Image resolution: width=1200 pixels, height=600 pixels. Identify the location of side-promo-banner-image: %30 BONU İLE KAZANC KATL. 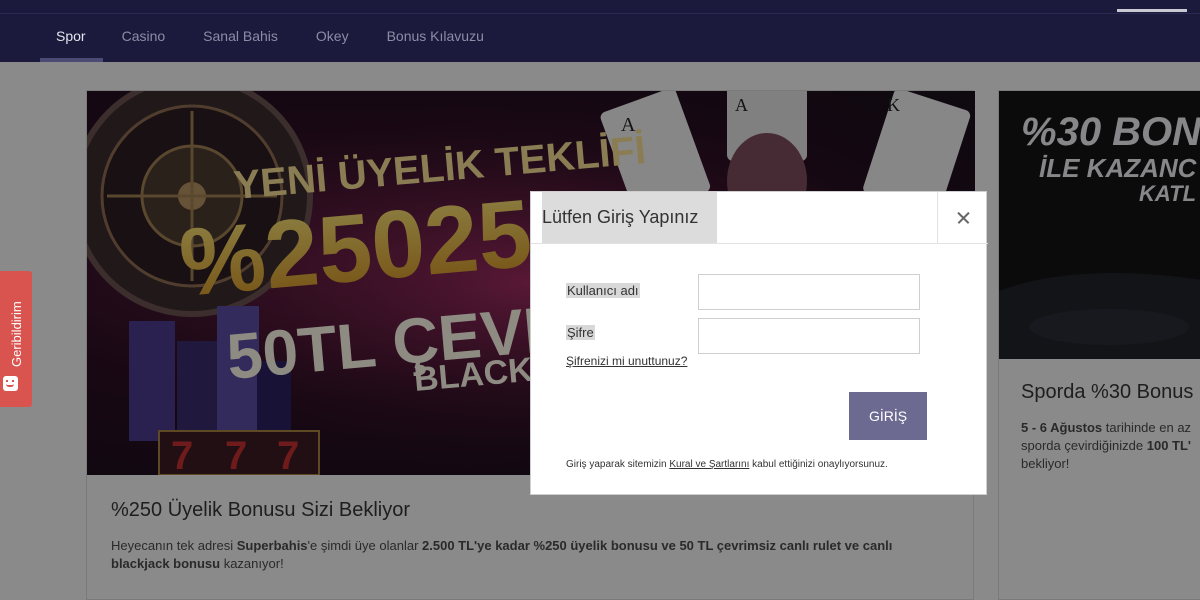
(1099, 225).